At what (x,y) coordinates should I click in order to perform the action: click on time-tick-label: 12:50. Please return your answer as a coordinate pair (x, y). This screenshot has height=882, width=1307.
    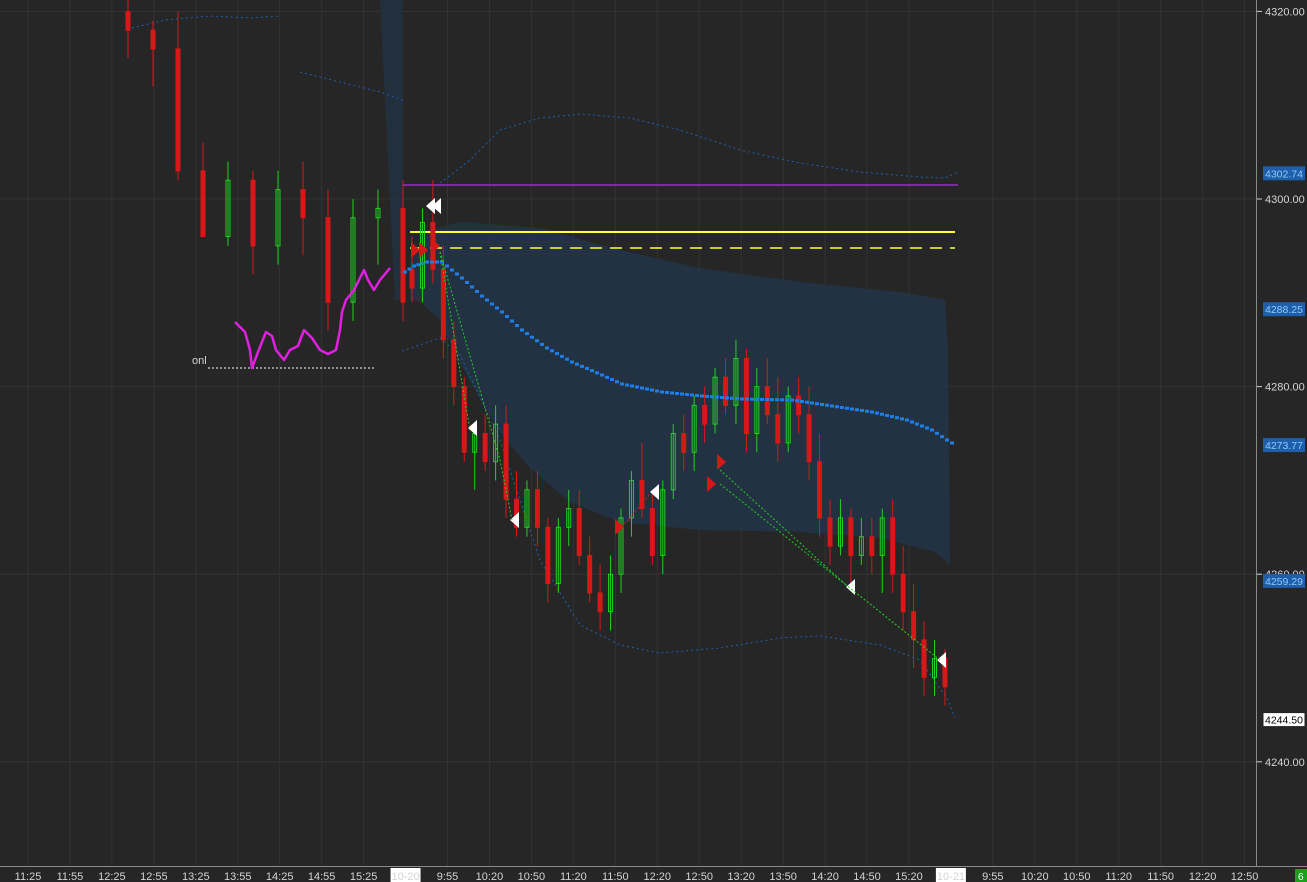
    Looking at the image, I should click on (699, 876).